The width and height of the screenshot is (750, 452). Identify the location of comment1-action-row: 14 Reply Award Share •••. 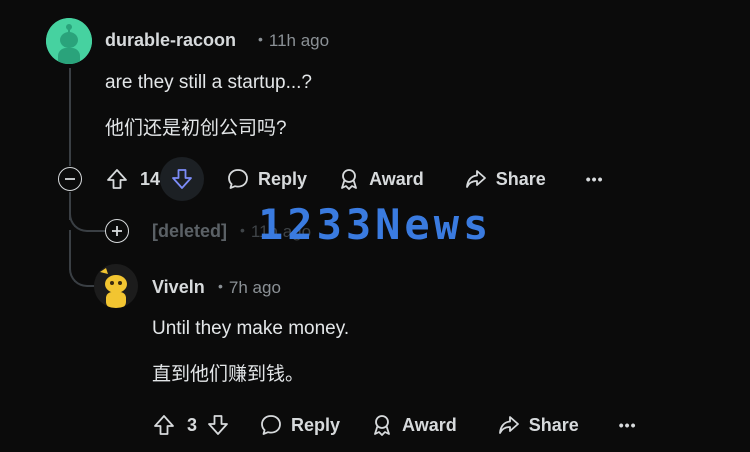
(354, 179).